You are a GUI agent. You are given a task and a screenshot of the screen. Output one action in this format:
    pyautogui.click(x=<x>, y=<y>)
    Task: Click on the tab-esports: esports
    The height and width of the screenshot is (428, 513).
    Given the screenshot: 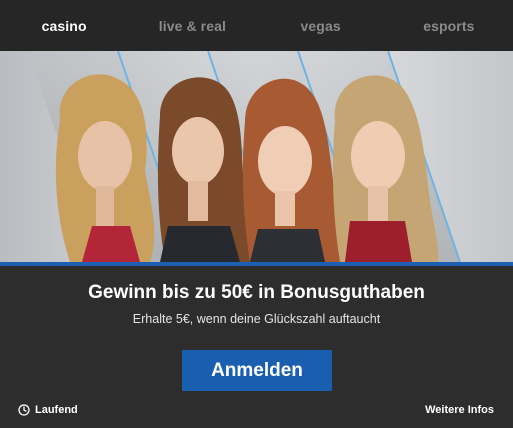 What is the action you would take?
    pyautogui.click(x=449, y=26)
    